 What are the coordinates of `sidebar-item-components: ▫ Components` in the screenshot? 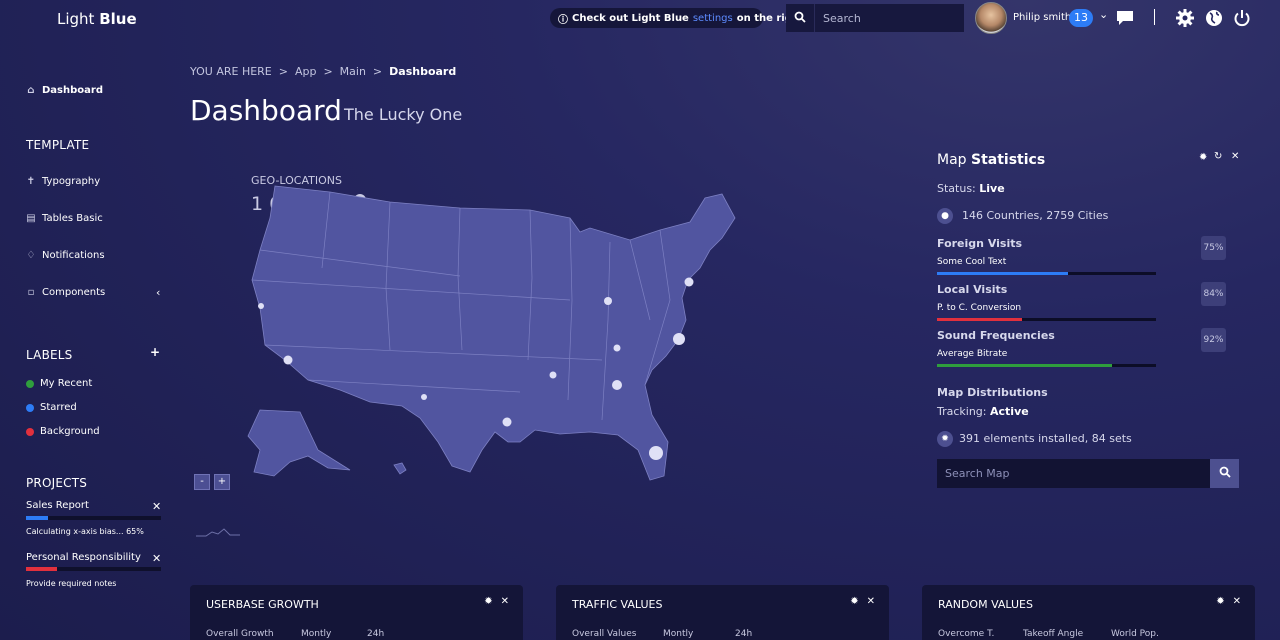 It's located at (66, 292).